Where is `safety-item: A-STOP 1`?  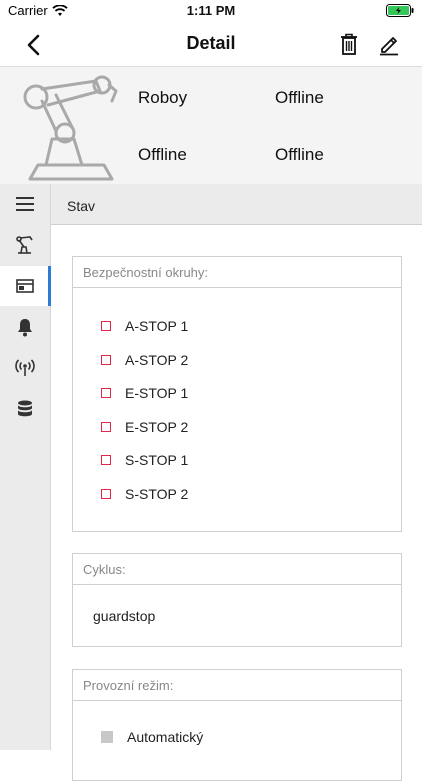 safety-item: A-STOP 1 is located at coordinates (144, 326).